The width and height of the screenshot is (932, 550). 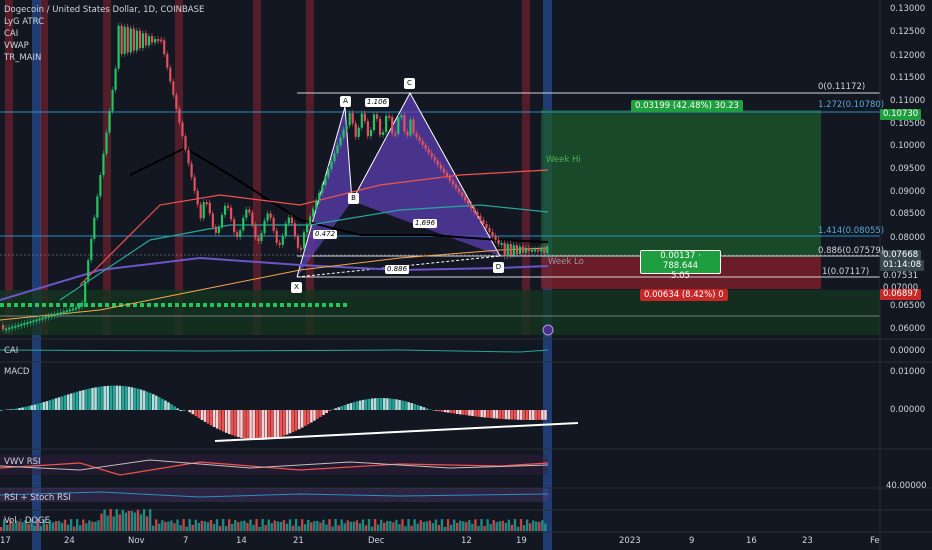 I want to click on harmonic-point-d: D, so click(x=498, y=267).